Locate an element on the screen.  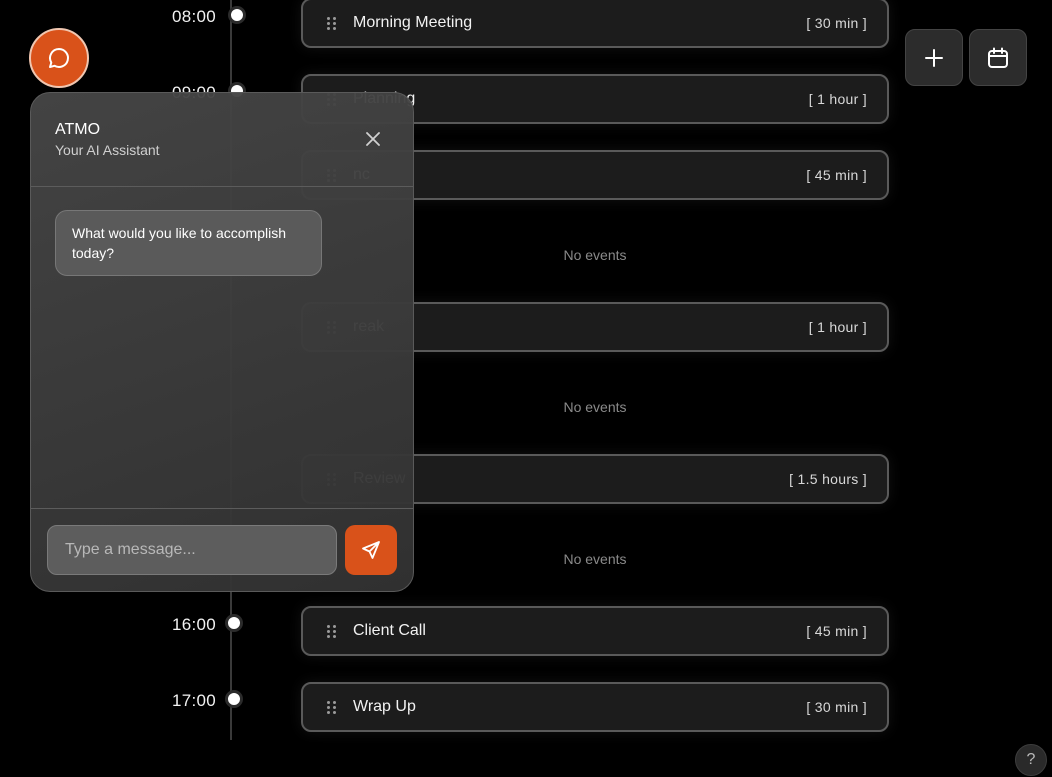
plus-icon is located at coordinates (934, 57).